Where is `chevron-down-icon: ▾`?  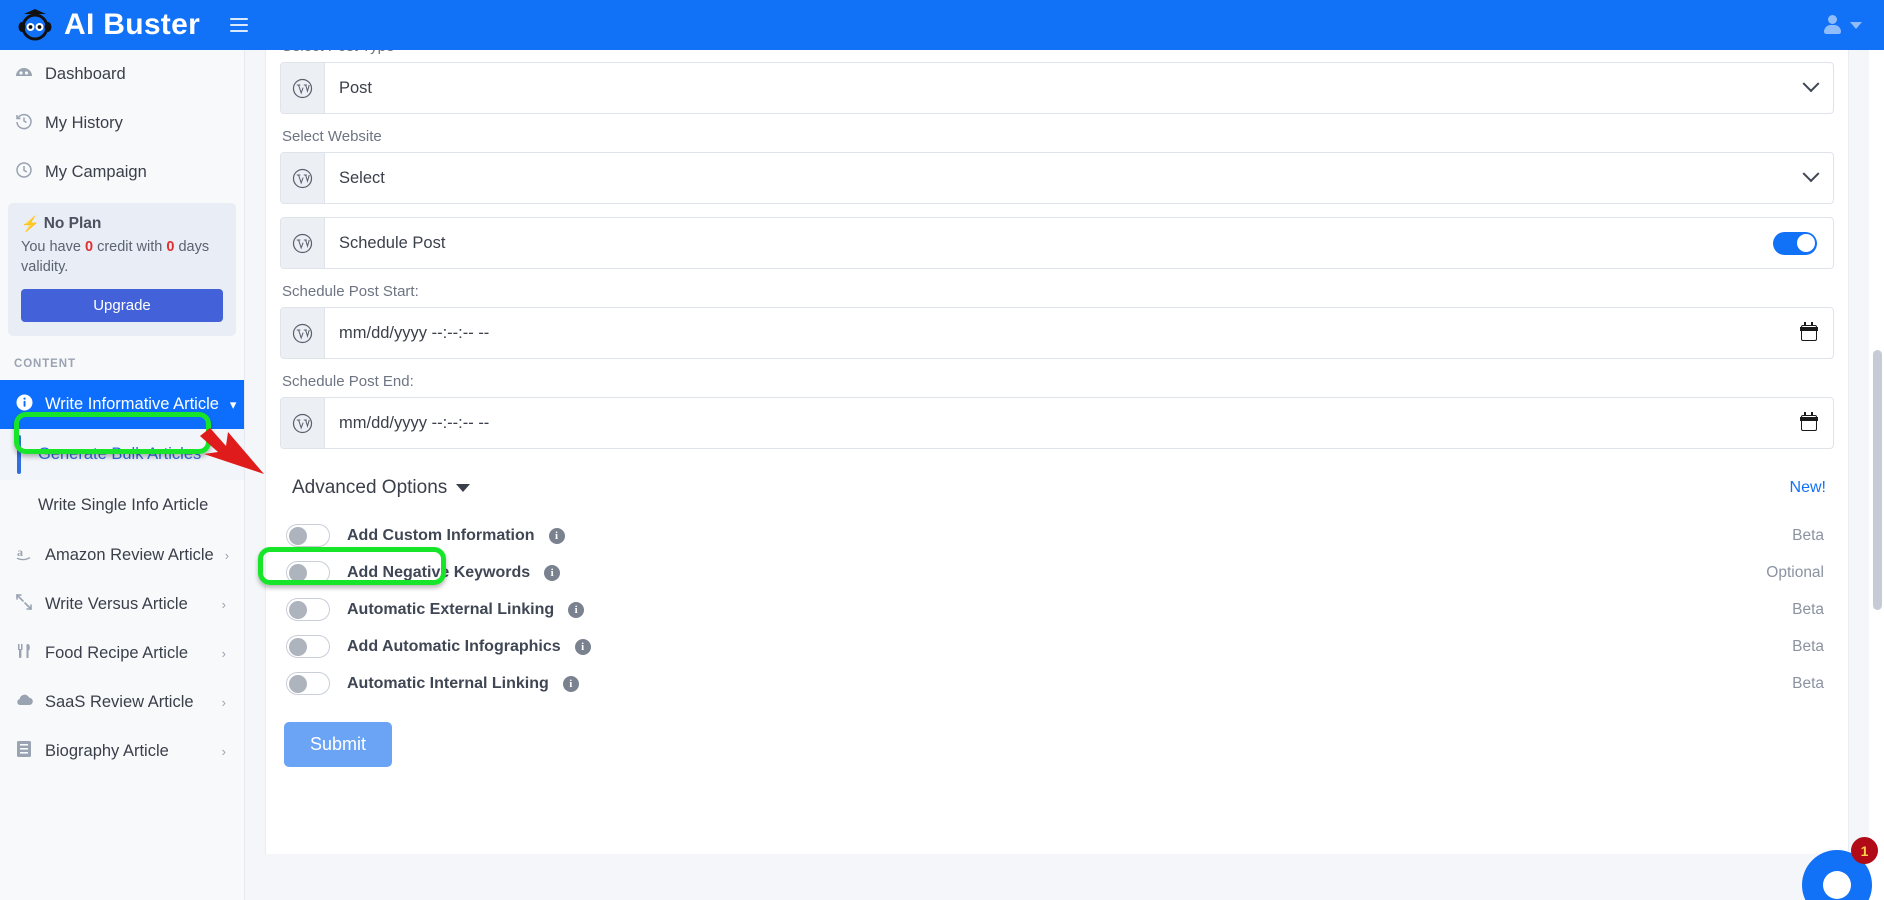
chevron-down-icon: ▾ is located at coordinates (233, 404).